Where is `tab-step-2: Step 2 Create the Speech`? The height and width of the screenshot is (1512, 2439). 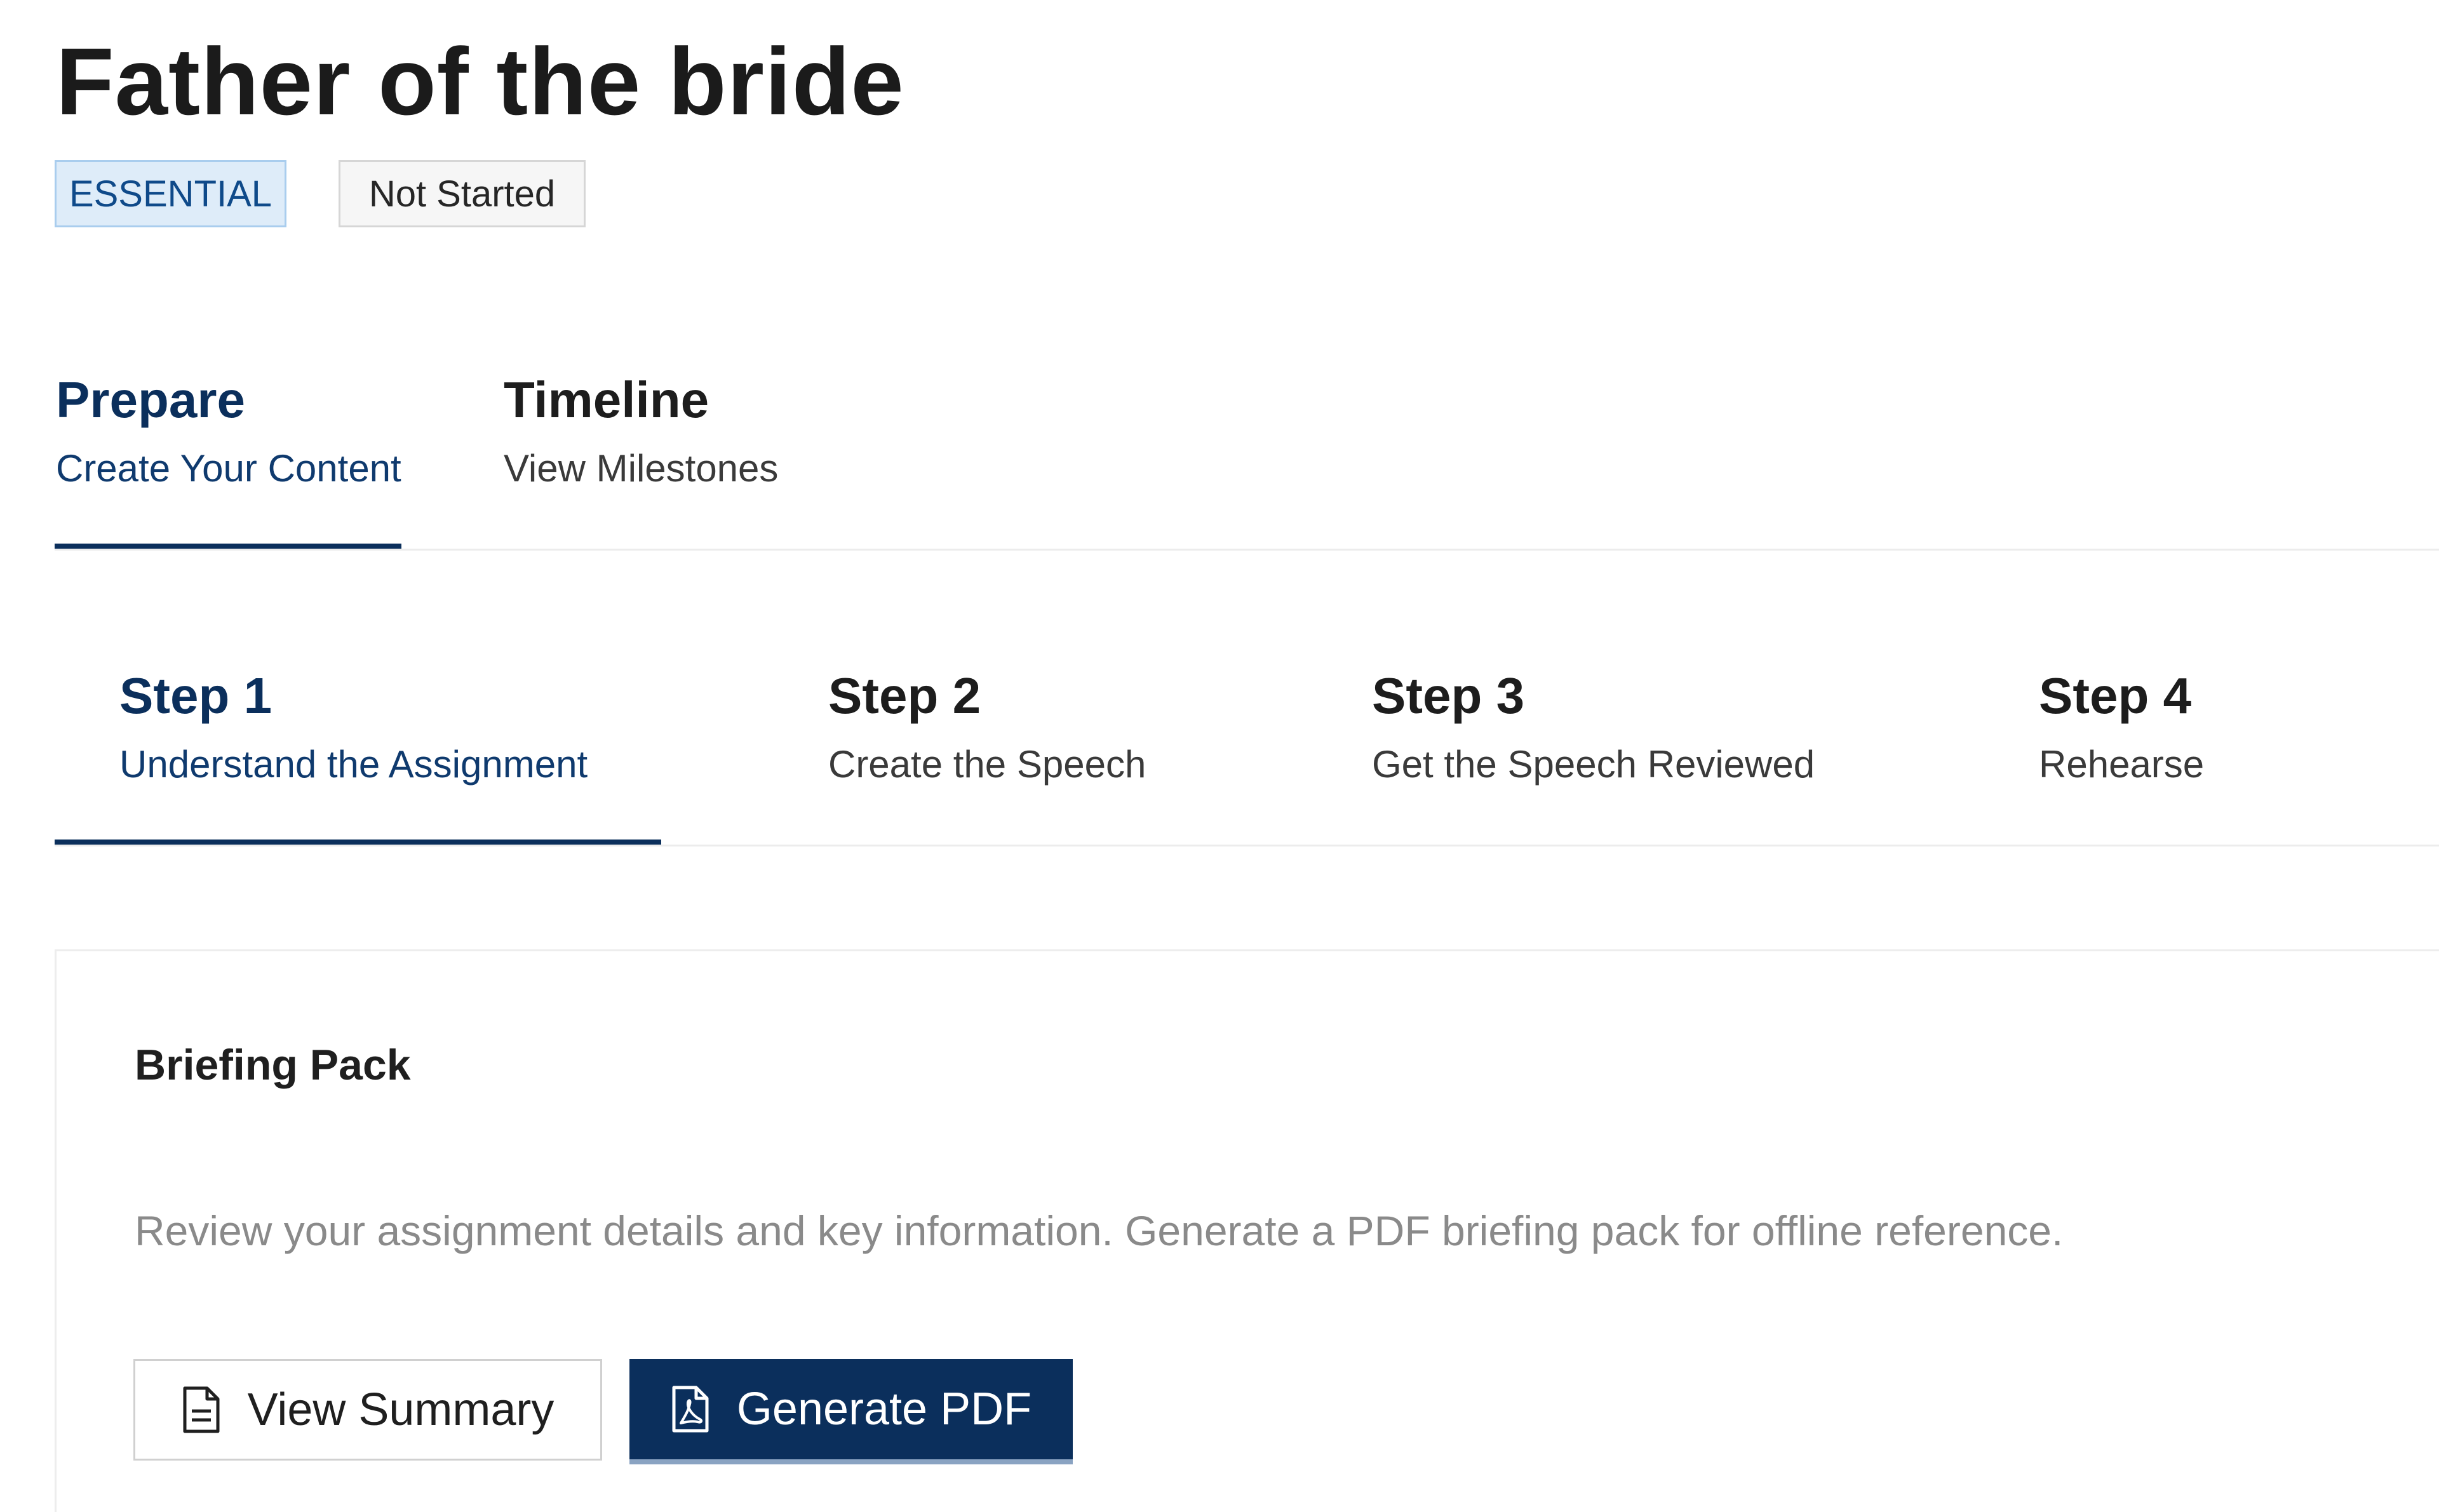 tab-step-2: Step 2 Create the Speech is located at coordinates (987, 728).